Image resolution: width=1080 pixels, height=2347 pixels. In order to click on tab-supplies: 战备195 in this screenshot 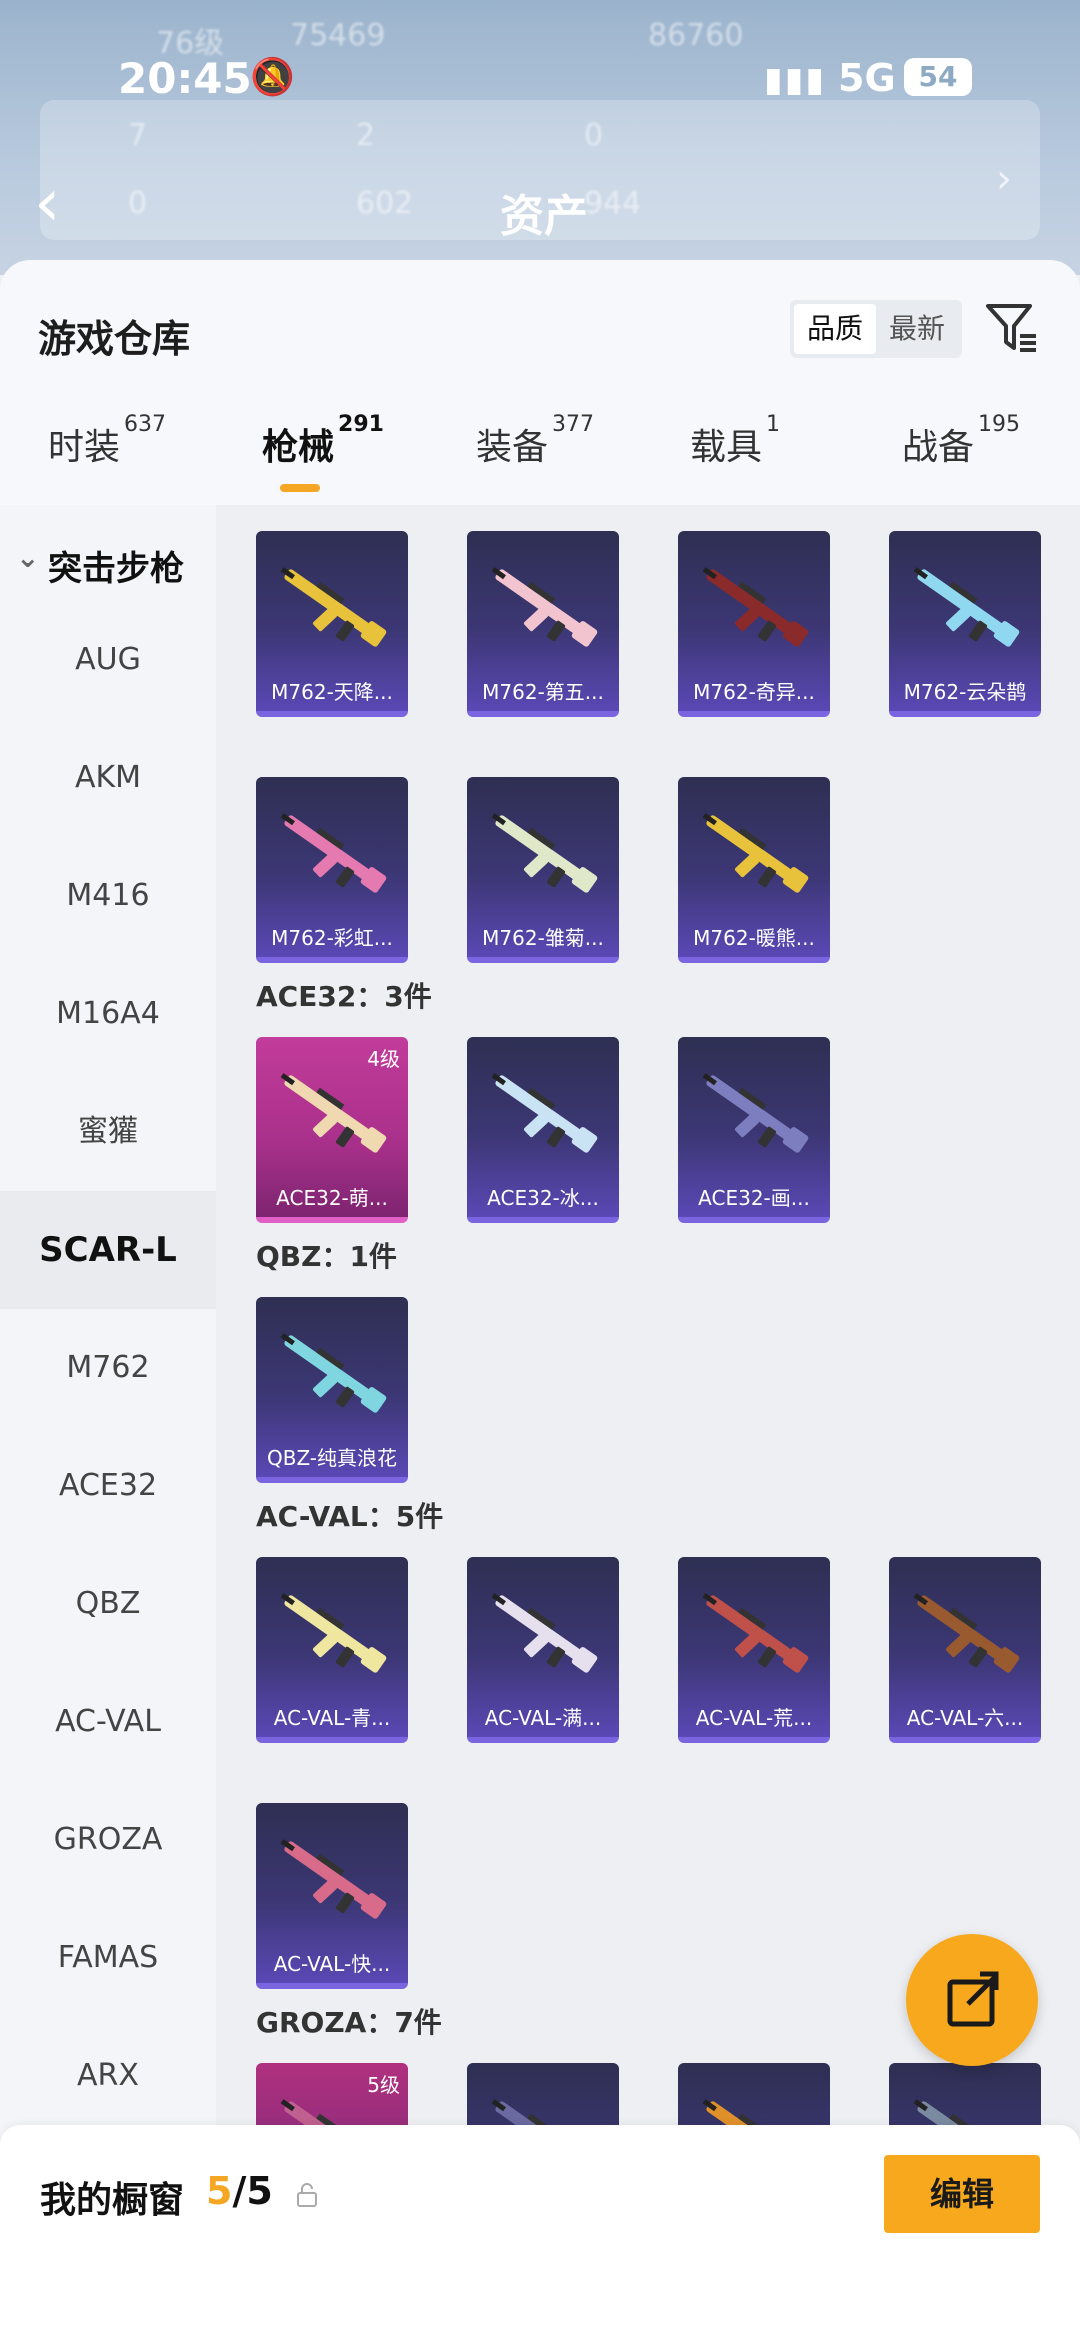, I will do `click(961, 441)`.